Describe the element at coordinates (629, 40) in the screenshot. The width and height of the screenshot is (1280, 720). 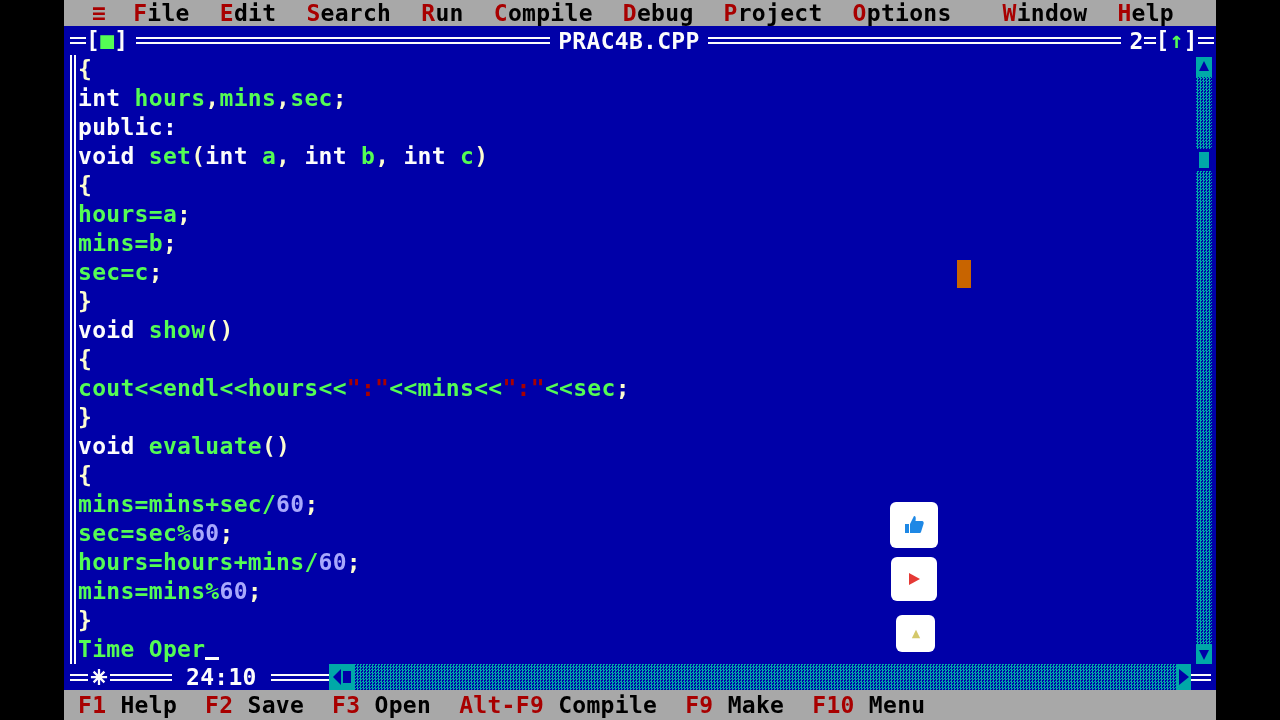
I see `window-title: PRAC4B.CPP` at that location.